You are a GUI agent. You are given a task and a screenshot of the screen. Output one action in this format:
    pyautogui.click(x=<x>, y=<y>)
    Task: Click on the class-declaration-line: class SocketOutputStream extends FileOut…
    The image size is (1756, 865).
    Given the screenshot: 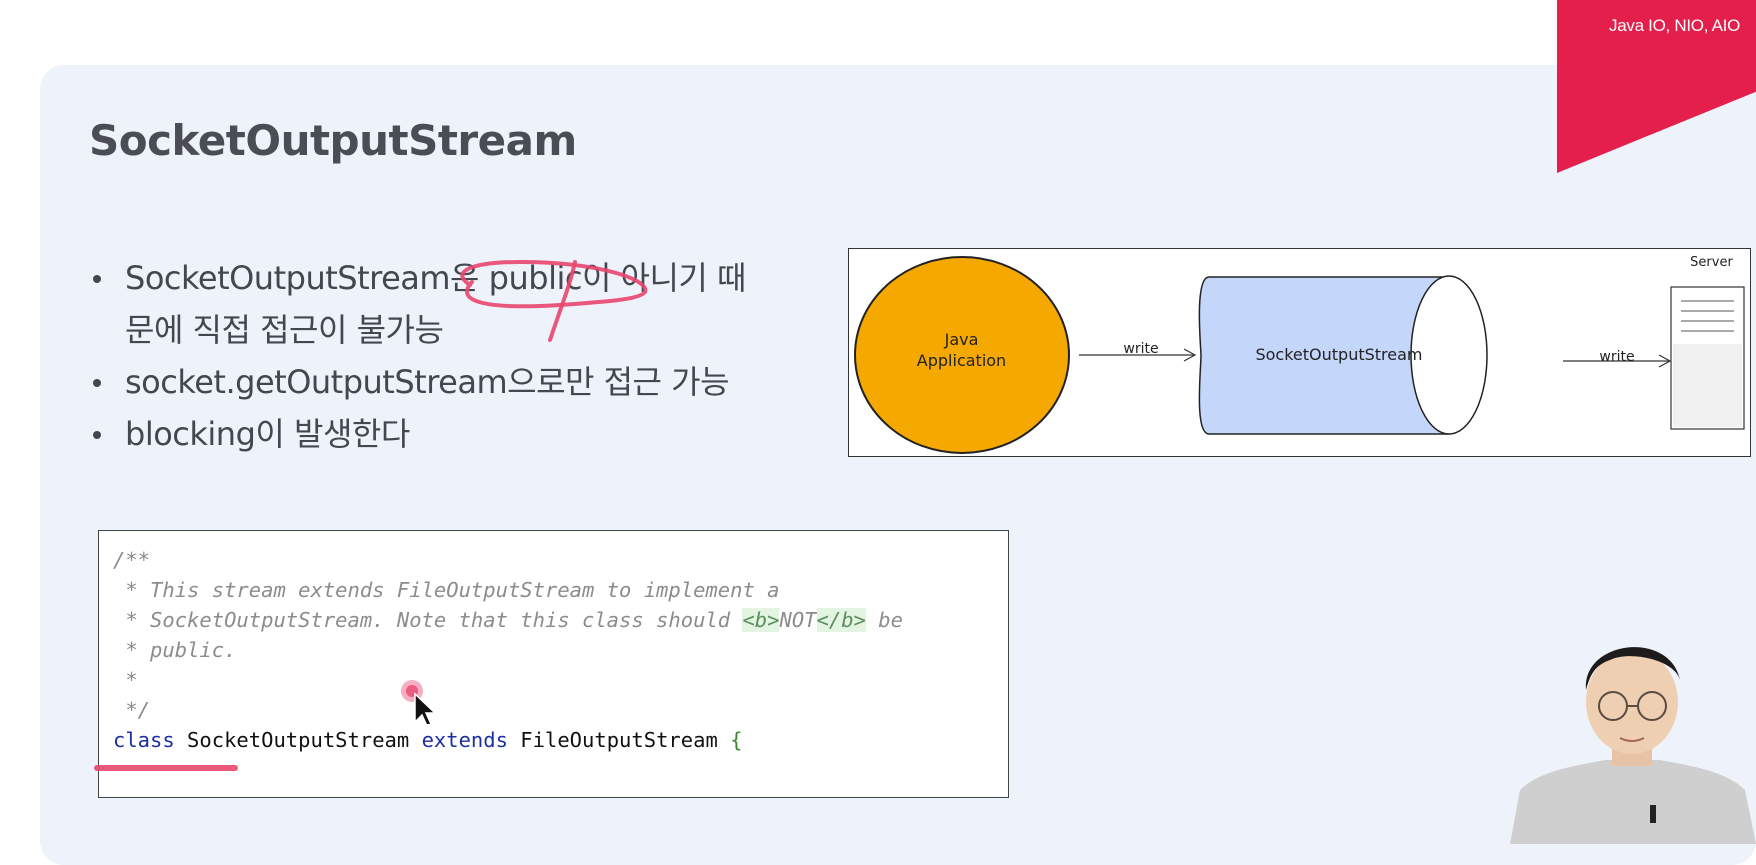 What is the action you would take?
    pyautogui.click(x=427, y=740)
    